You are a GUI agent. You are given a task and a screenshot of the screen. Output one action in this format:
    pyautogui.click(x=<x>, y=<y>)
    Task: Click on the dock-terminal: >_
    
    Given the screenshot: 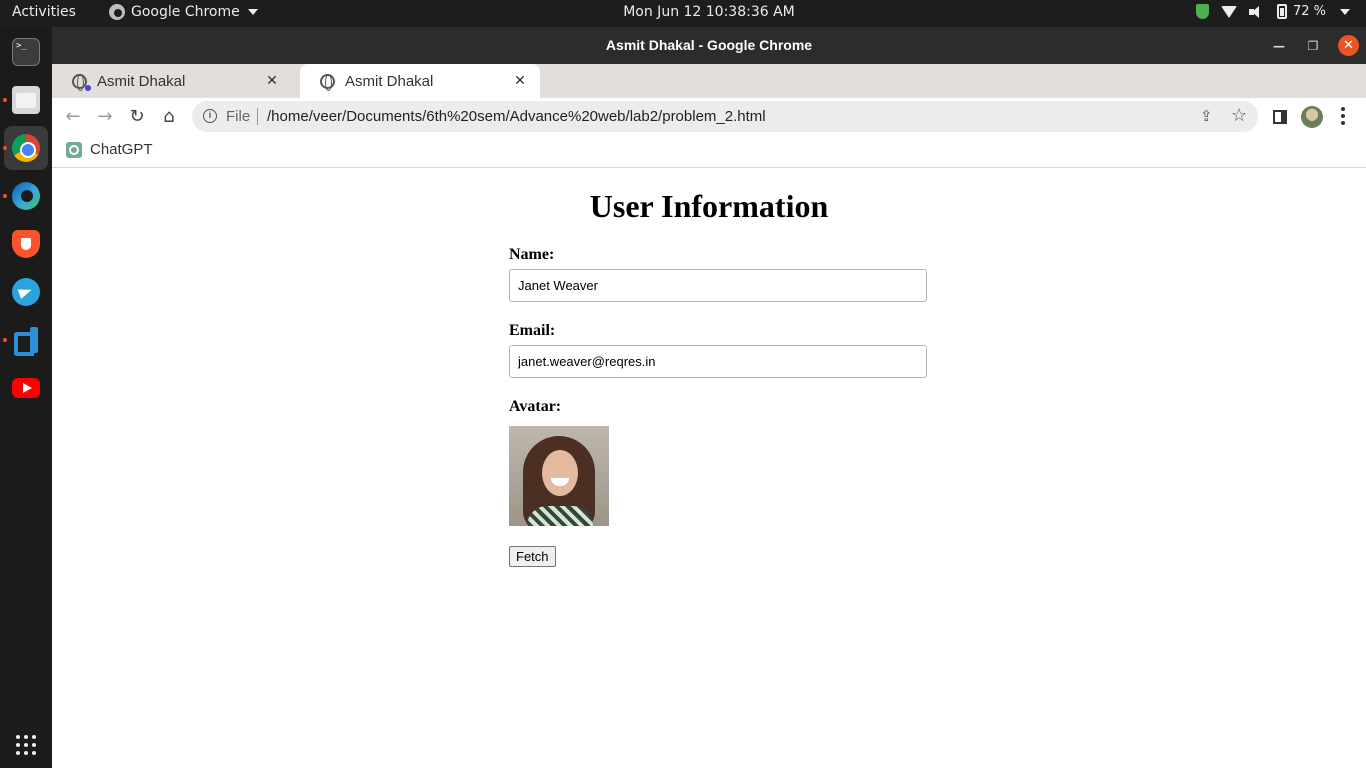 What is the action you would take?
    pyautogui.click(x=26, y=52)
    